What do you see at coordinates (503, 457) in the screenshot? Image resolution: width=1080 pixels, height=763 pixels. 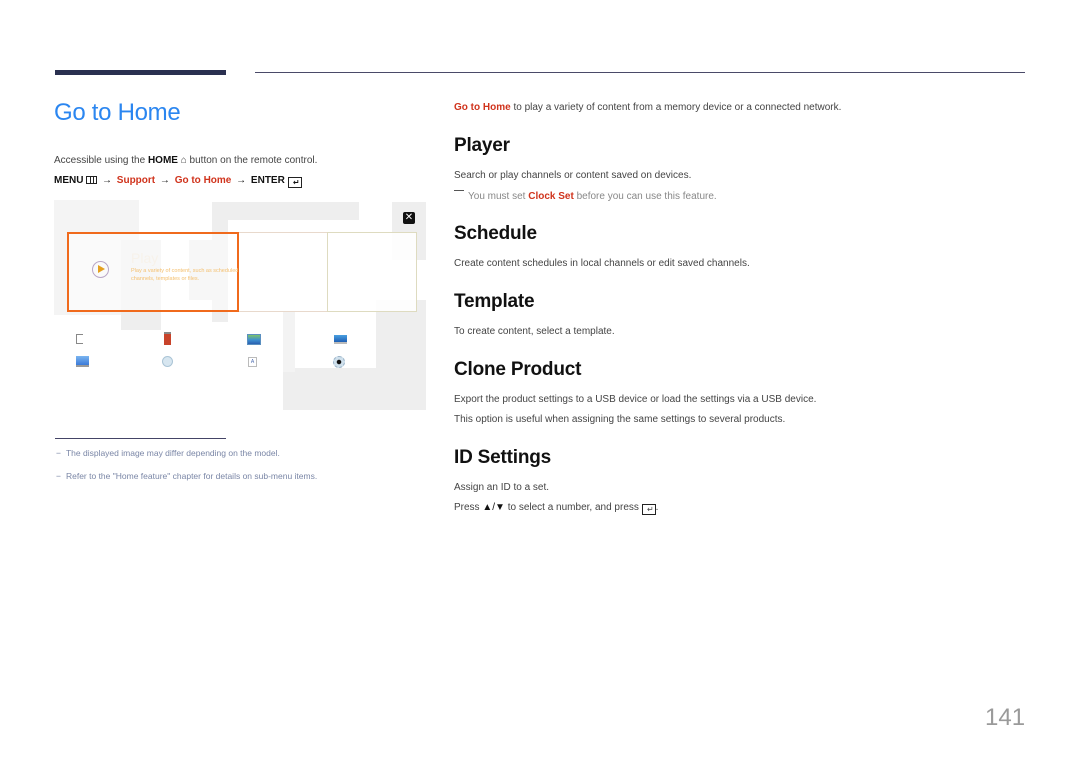 I see `heading-id-settings: ID Settings` at bounding box center [503, 457].